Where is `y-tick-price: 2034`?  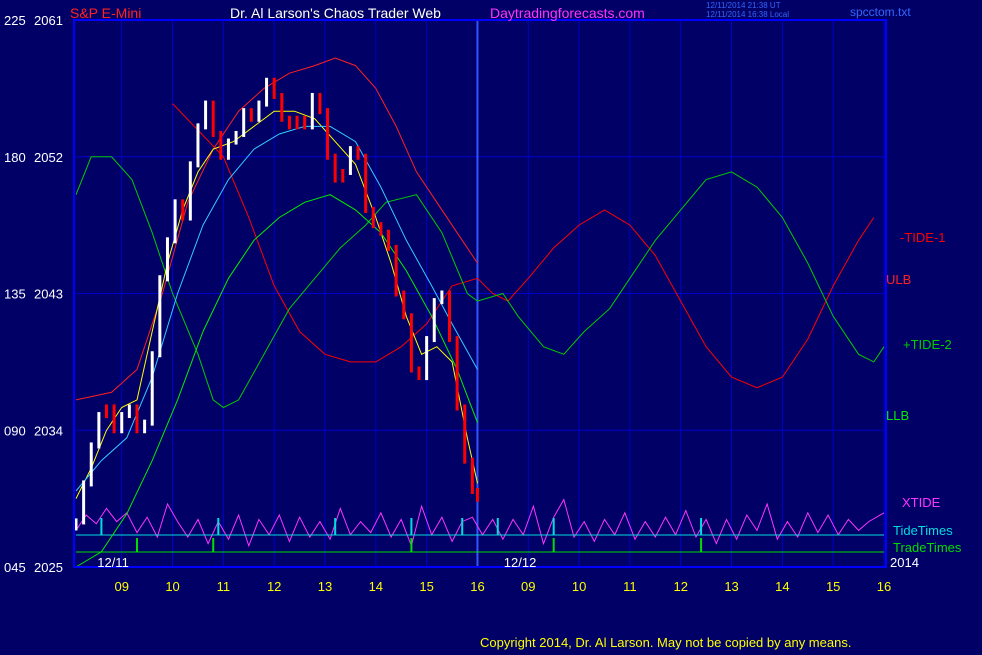 y-tick-price: 2034 is located at coordinates (48, 430).